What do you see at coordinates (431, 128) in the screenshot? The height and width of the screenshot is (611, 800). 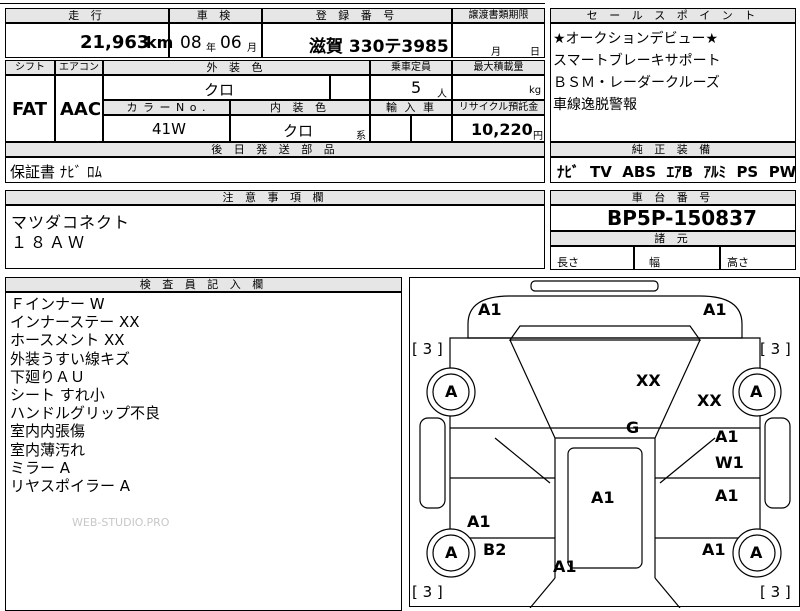 I see `import-cell-right` at bounding box center [431, 128].